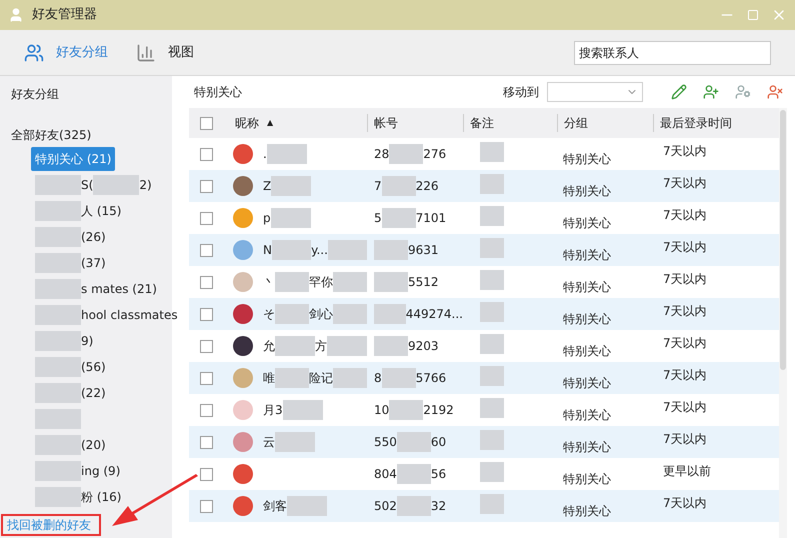 The height and width of the screenshot is (538, 795). I want to click on account-cell-text: 276, so click(434, 154).